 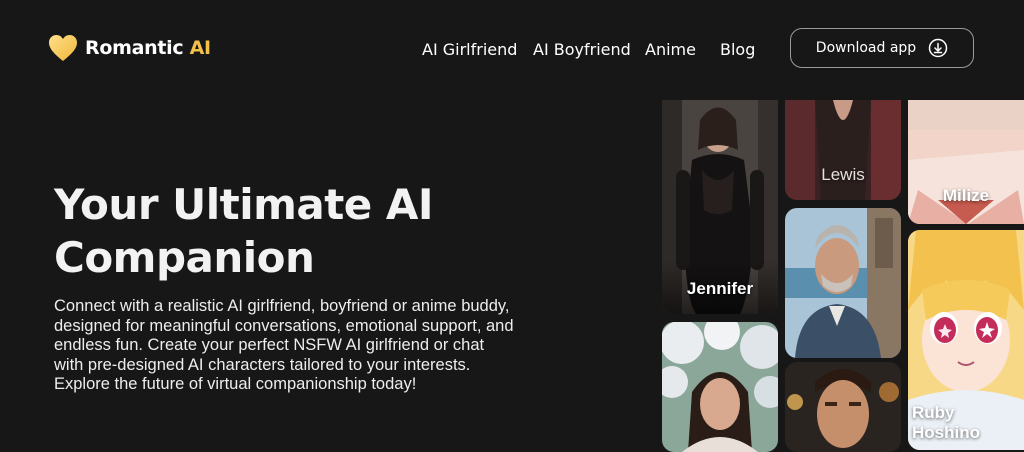 I want to click on hero-title-line-2: Companion, so click(x=184, y=257).